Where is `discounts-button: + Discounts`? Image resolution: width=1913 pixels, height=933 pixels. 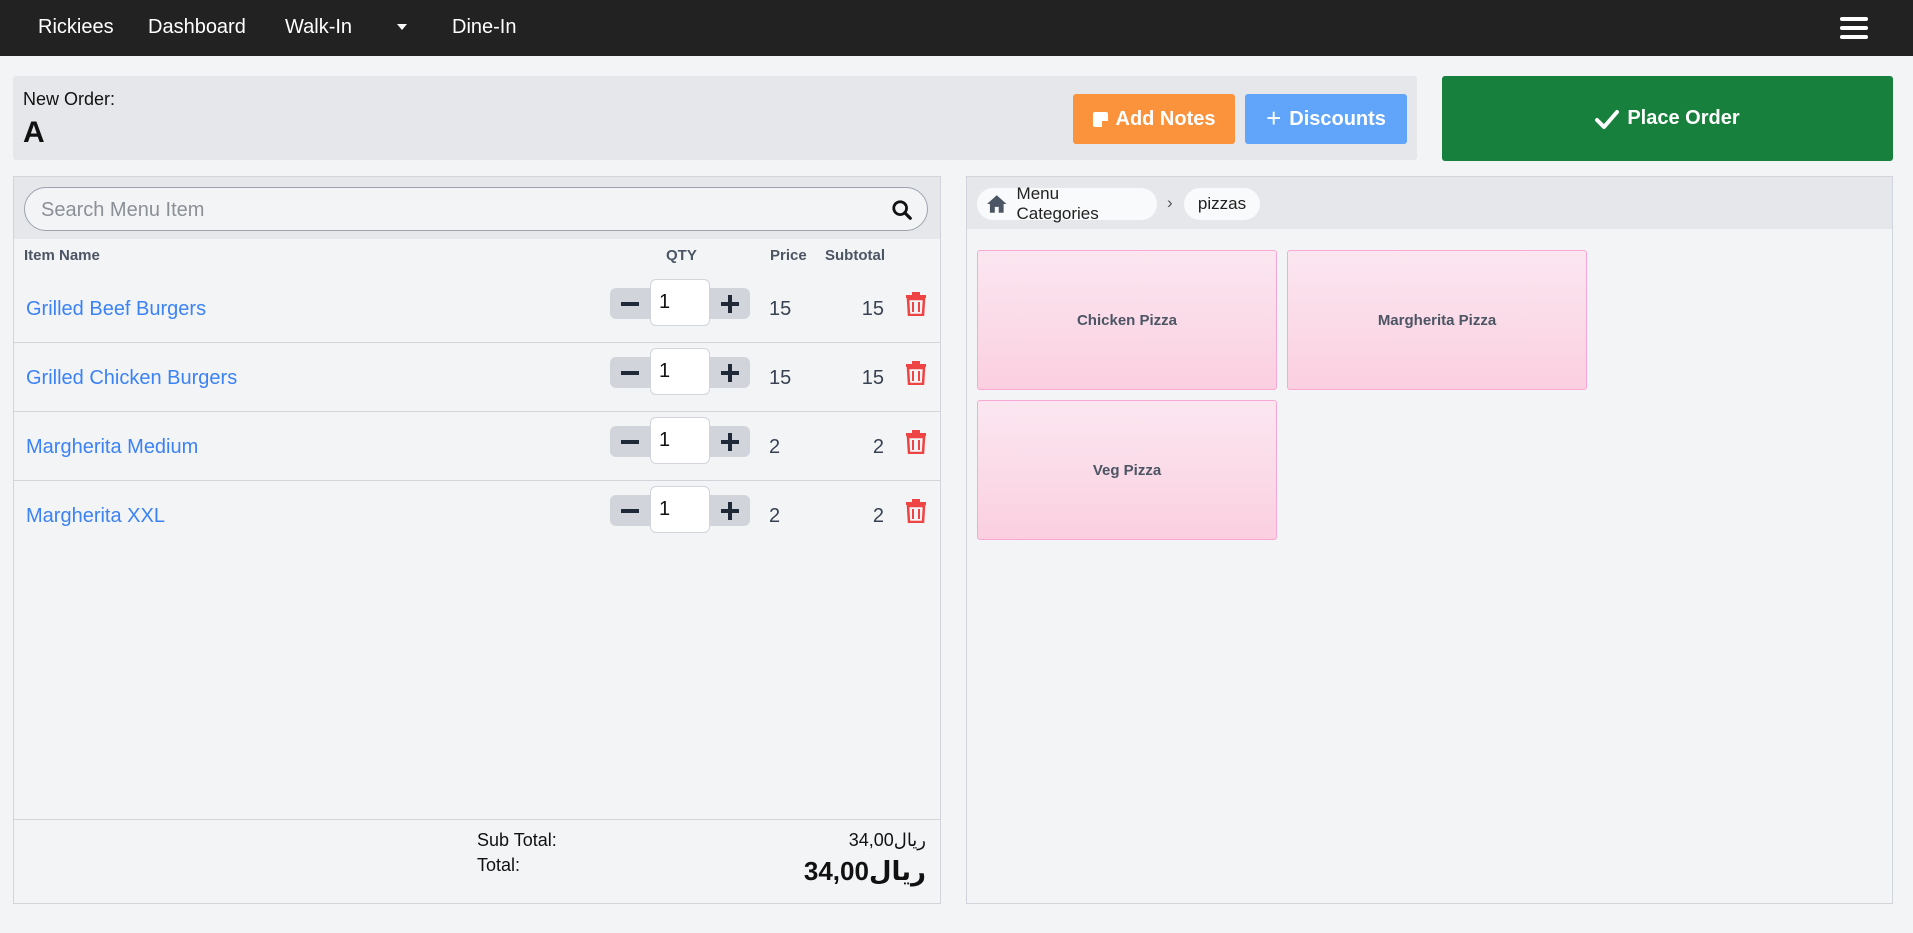
discounts-button: + Discounts is located at coordinates (1326, 119).